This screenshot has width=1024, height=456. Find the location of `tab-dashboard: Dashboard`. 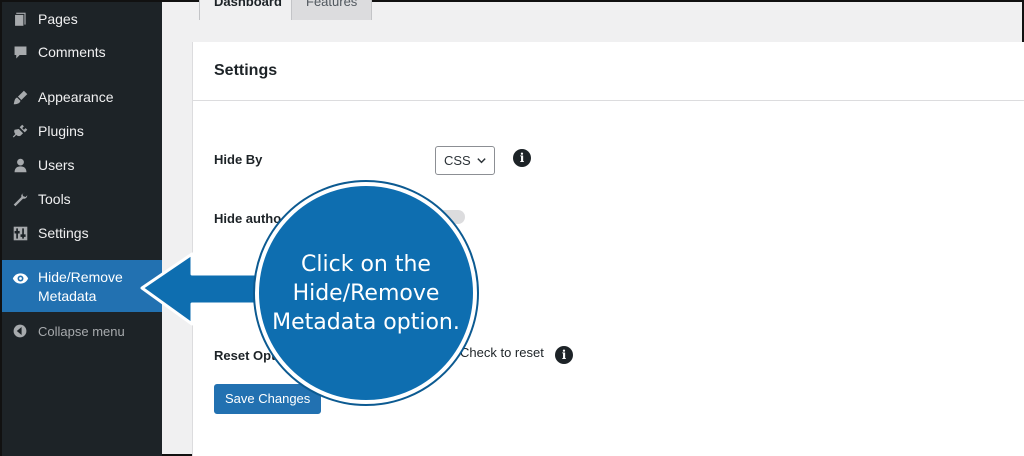

tab-dashboard: Dashboard is located at coordinates (248, 10).